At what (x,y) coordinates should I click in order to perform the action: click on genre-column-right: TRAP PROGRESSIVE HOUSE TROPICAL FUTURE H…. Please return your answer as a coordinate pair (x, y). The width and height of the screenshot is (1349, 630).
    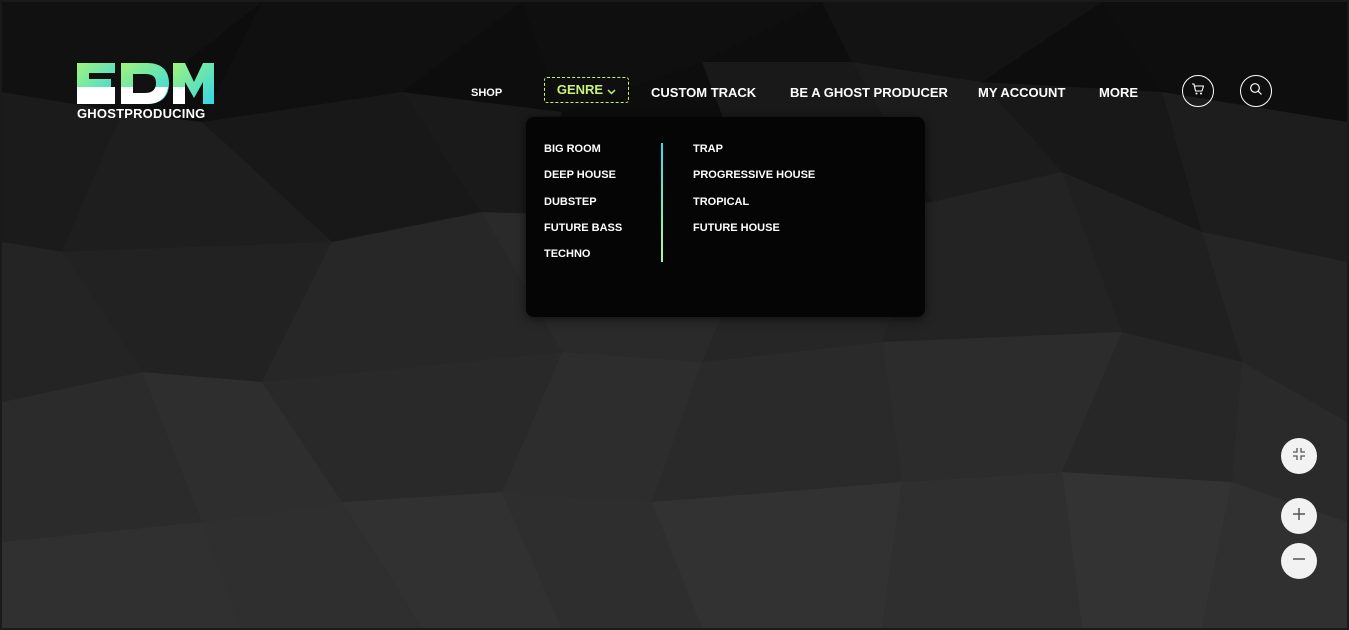
    Looking at the image, I should click on (754, 193).